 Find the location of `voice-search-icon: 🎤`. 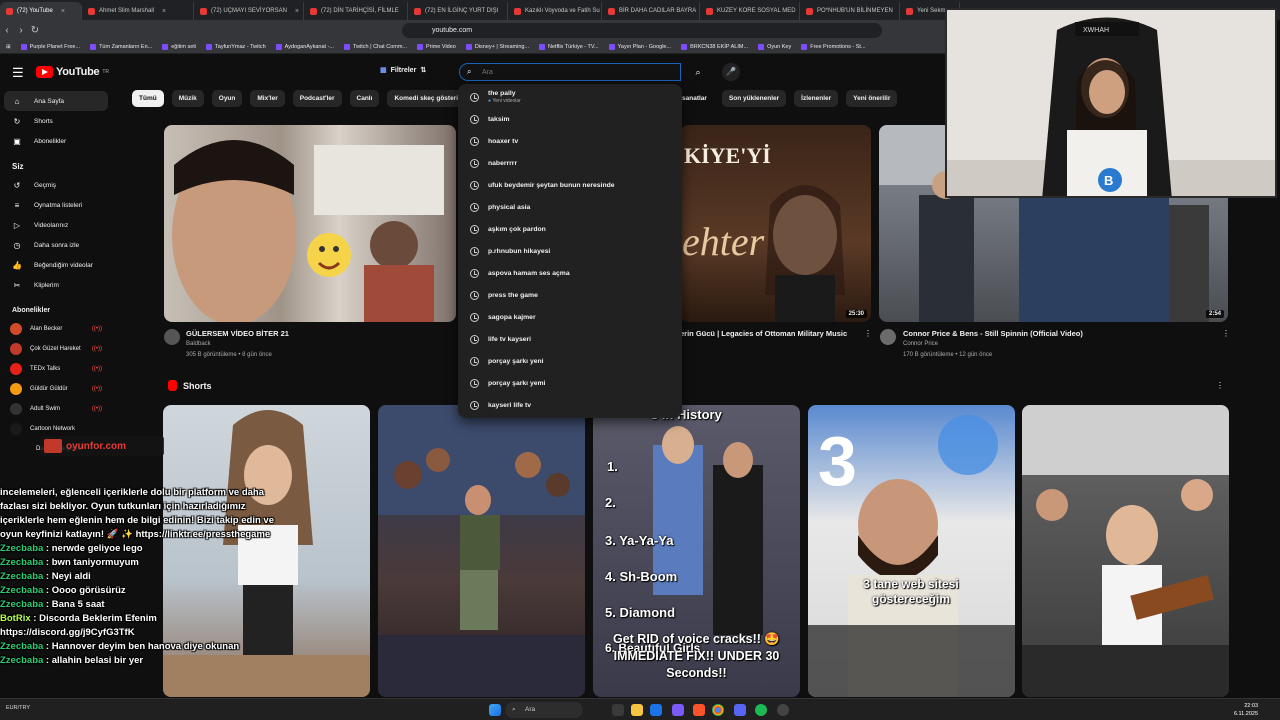

voice-search-icon: 🎤 is located at coordinates (731, 72).